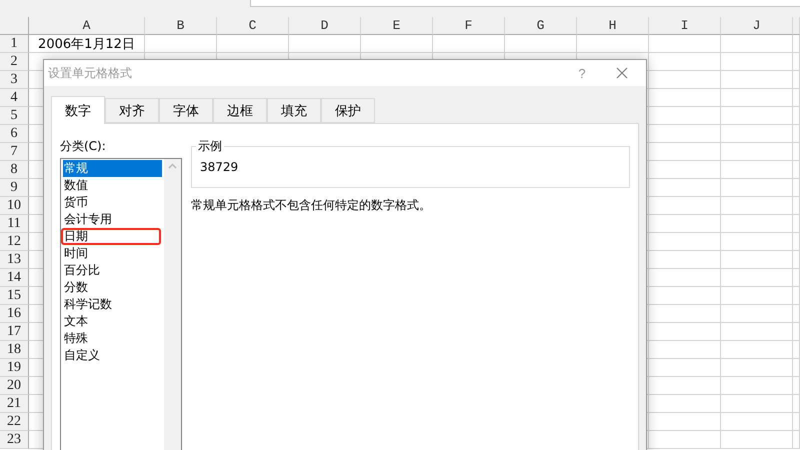 Image resolution: width=800 pixels, height=450 pixels. Describe the element at coordinates (112, 185) in the screenshot. I see `list-item: 数值` at that location.